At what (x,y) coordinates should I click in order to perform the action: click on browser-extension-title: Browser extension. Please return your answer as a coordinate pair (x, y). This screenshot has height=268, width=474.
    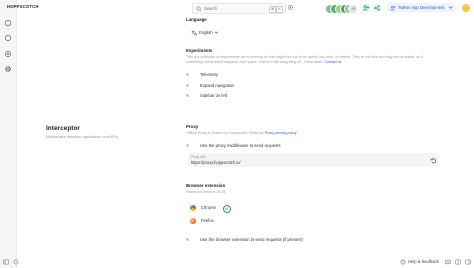
    Looking at the image, I should click on (206, 185).